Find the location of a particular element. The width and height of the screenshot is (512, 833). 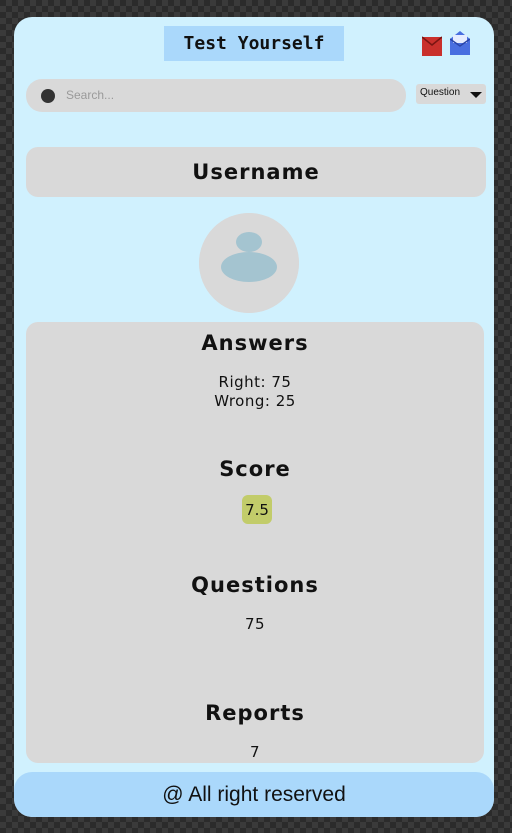

mail-open-icon is located at coordinates (460, 43).